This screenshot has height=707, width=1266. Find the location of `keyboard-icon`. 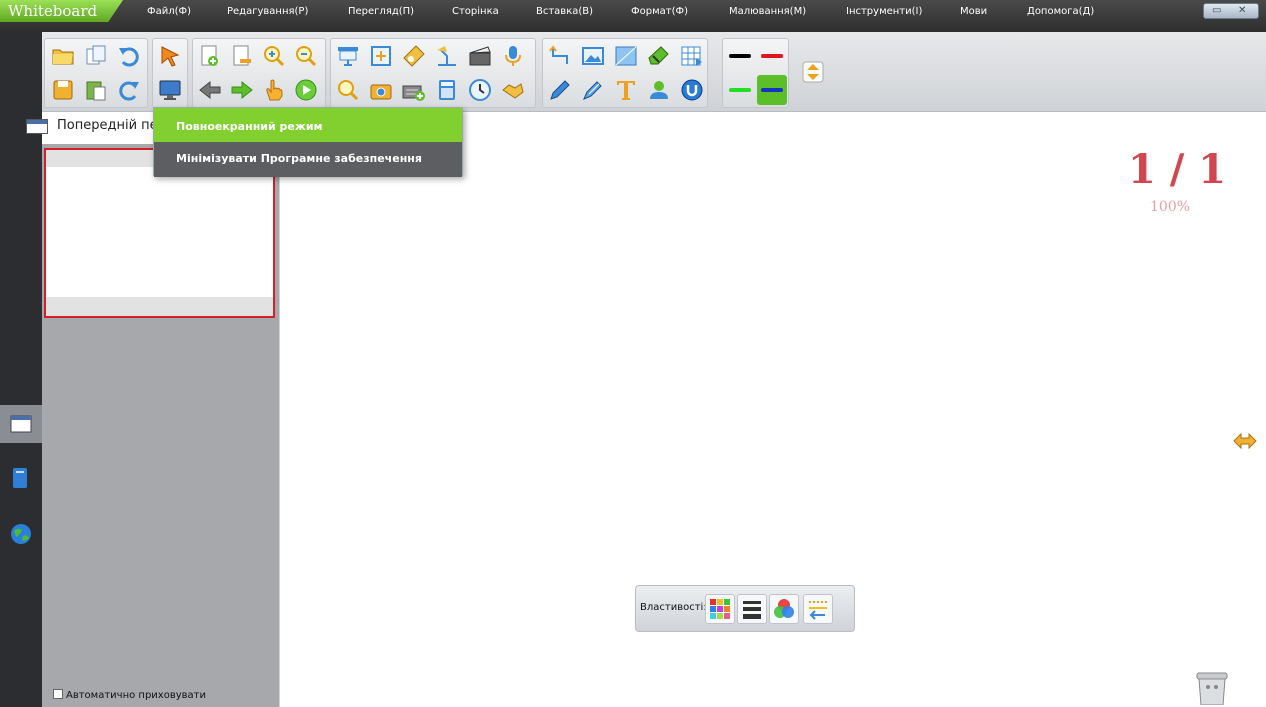

keyboard-icon is located at coordinates (414, 90).